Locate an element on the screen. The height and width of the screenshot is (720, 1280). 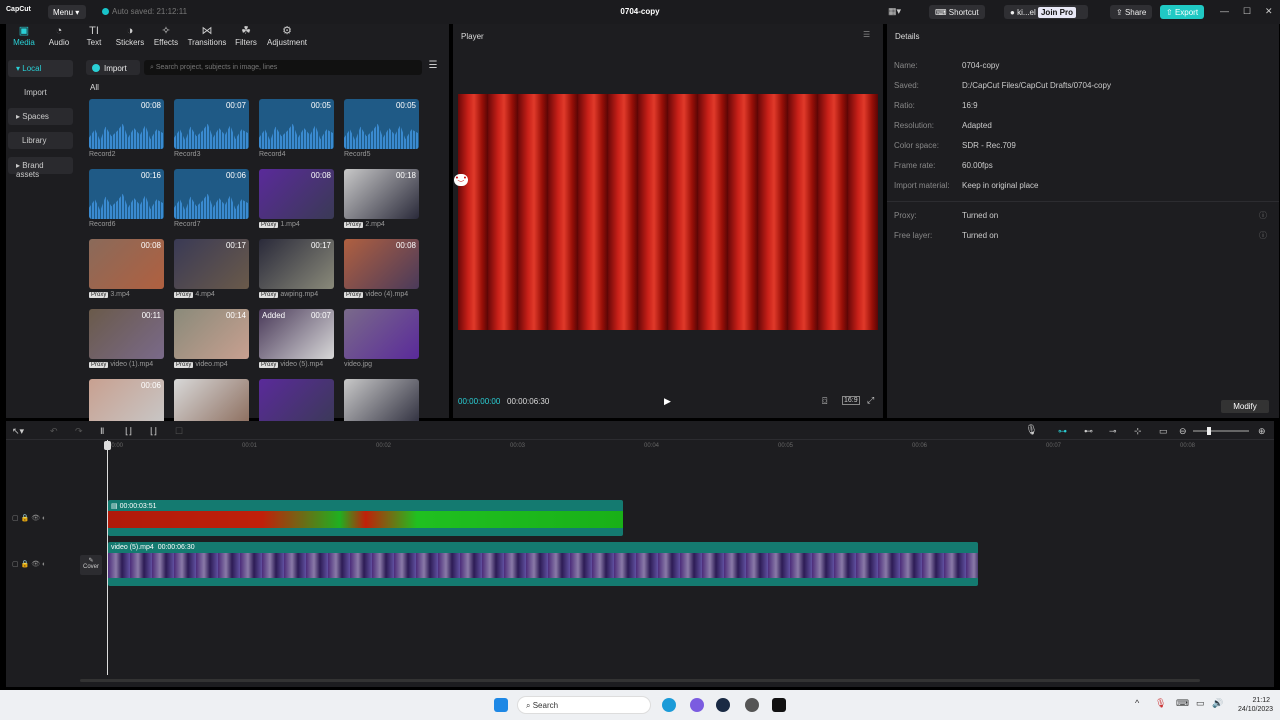
export-button: ⇧ Export is located at coordinates (1182, 12).